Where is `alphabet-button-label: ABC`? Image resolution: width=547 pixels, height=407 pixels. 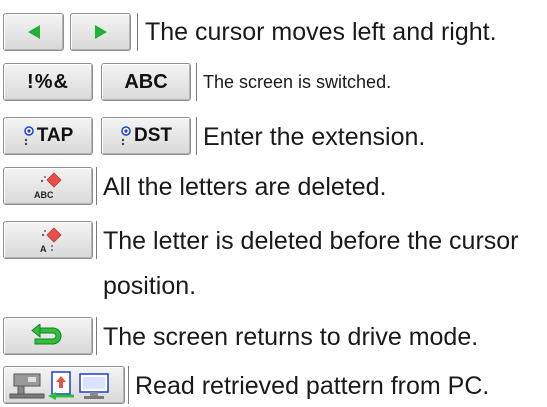
alphabet-button-label: ABC is located at coordinates (146, 81).